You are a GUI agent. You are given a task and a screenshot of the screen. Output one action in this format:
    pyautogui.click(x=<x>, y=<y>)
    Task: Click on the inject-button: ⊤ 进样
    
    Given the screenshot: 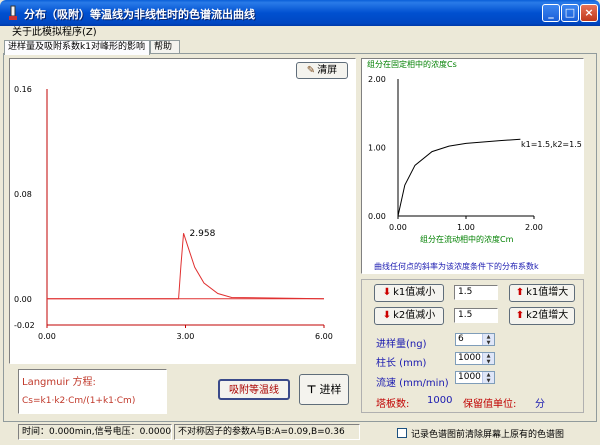 What is the action you would take?
    pyautogui.click(x=324, y=389)
    